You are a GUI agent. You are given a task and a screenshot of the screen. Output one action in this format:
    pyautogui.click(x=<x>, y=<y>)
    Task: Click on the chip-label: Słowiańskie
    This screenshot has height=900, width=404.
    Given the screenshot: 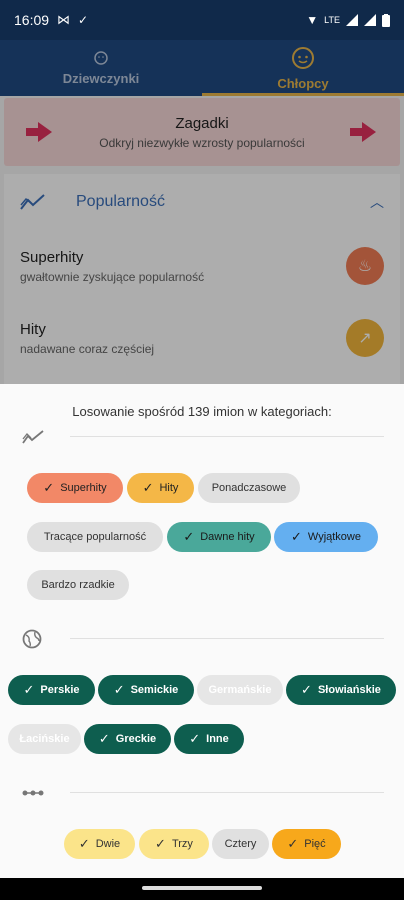 What is the action you would take?
    pyautogui.click(x=349, y=690)
    